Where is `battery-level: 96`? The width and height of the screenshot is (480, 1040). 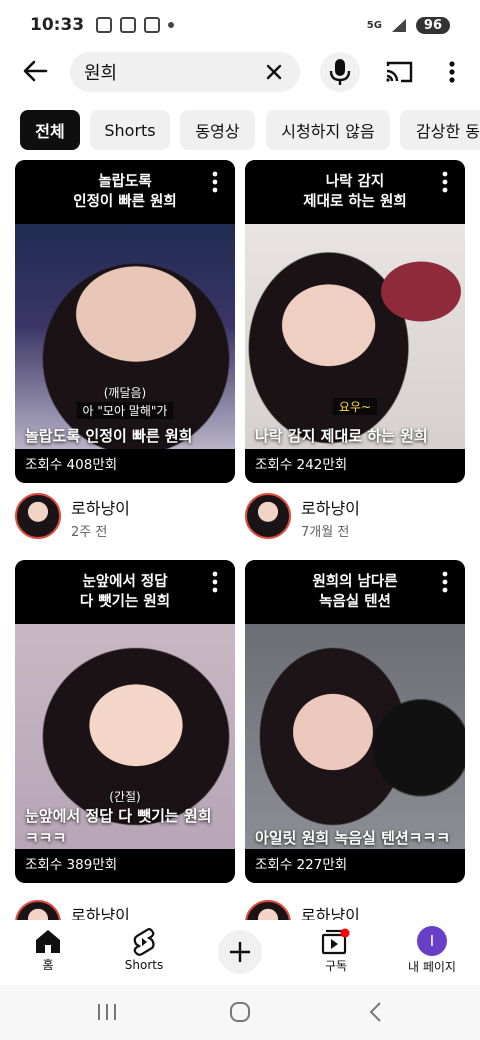 battery-level: 96 is located at coordinates (432, 25).